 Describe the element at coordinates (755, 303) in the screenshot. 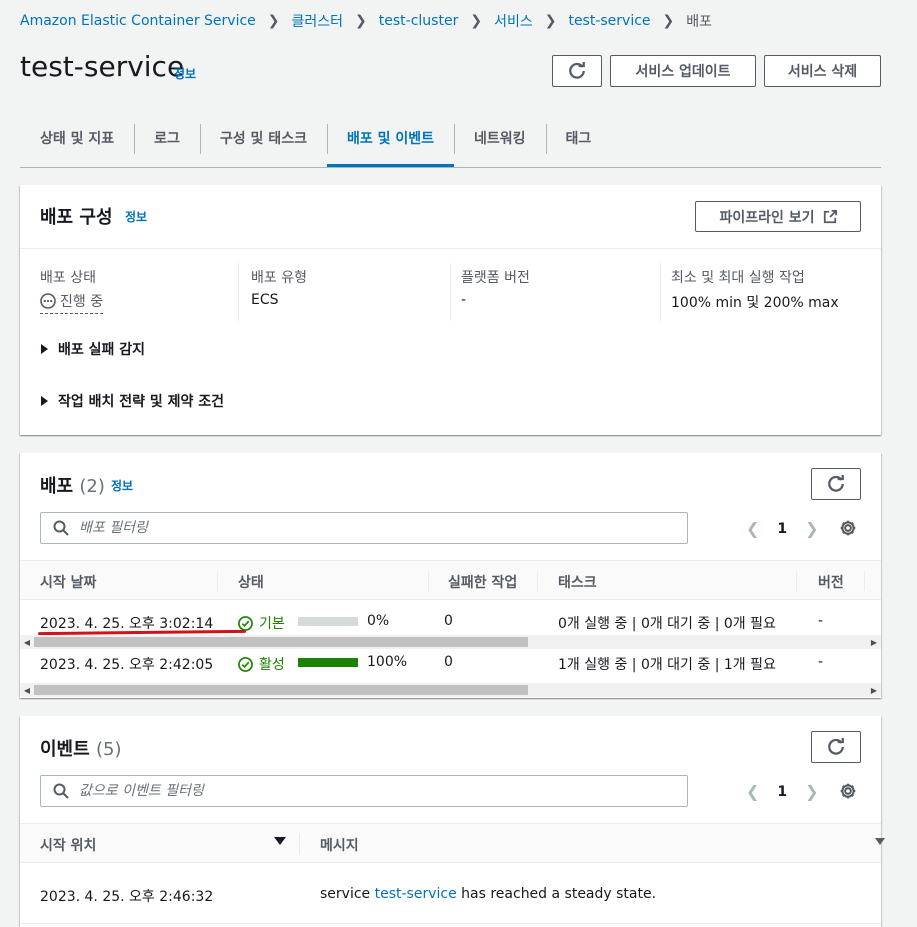

I see `min-max-tasks-value: 100% min 및 200% max` at that location.